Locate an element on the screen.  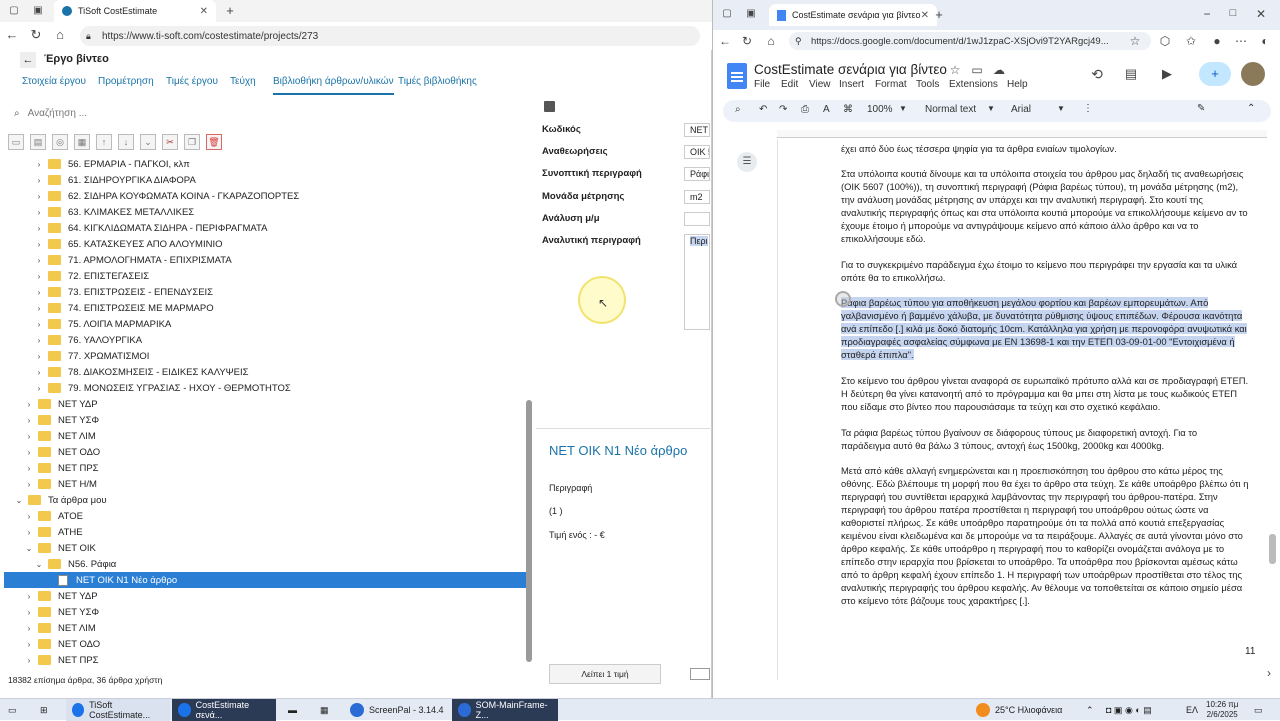
copy-icon: ◎ is located at coordinates (60, 142).